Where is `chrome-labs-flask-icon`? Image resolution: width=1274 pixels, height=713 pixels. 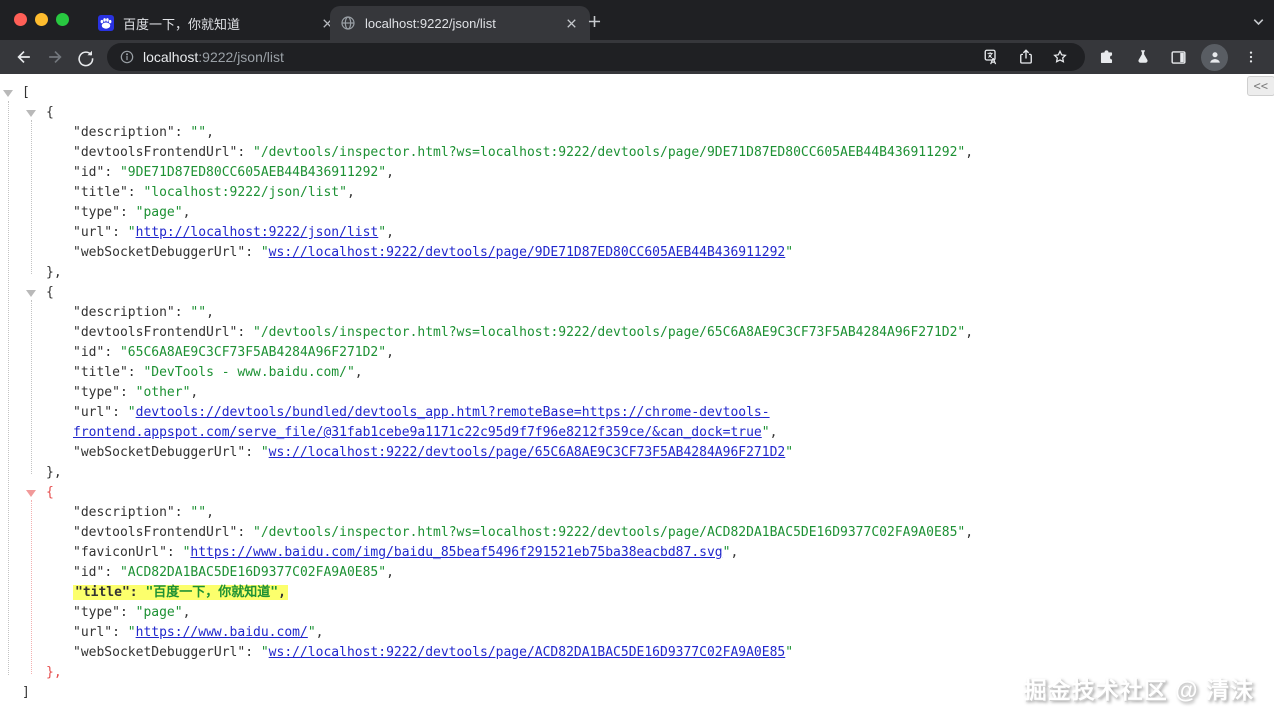
chrome-labs-flask-icon is located at coordinates (1142, 57).